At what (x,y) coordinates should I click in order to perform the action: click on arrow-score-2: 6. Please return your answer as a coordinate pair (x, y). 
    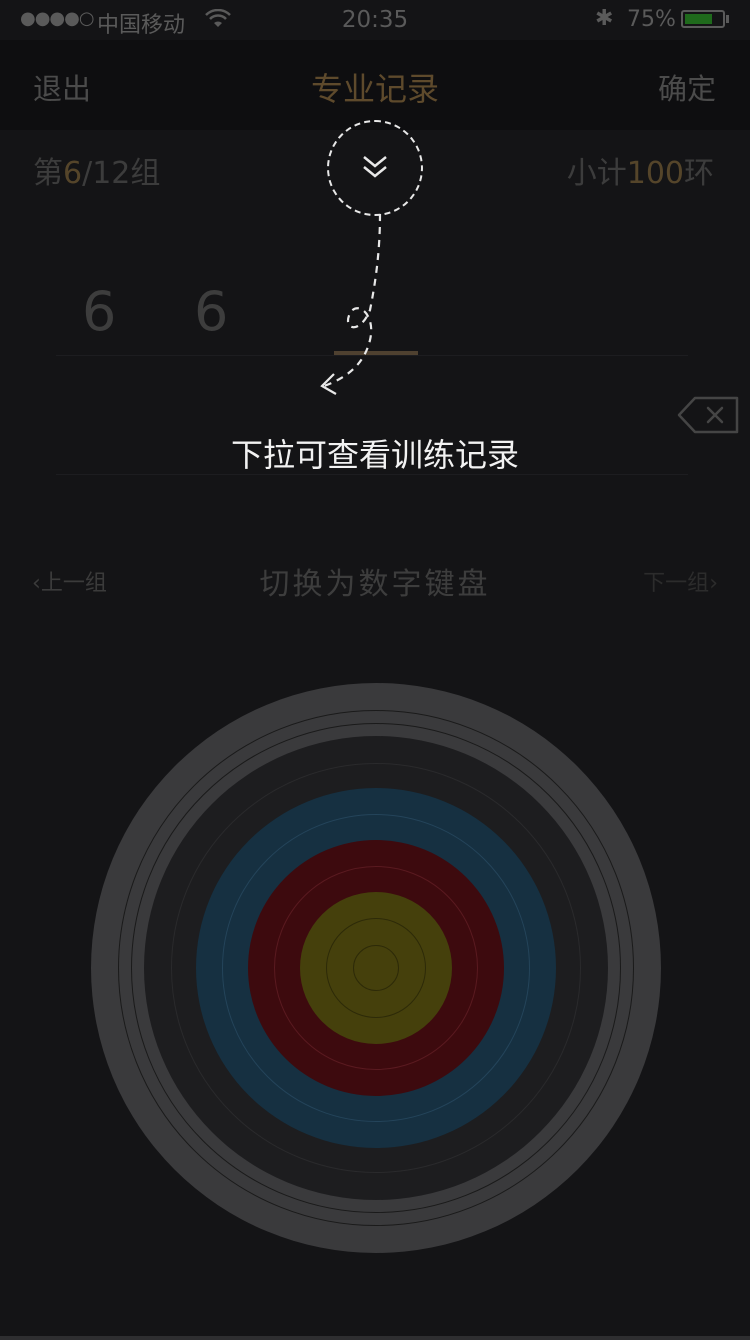
    Looking at the image, I should click on (211, 311).